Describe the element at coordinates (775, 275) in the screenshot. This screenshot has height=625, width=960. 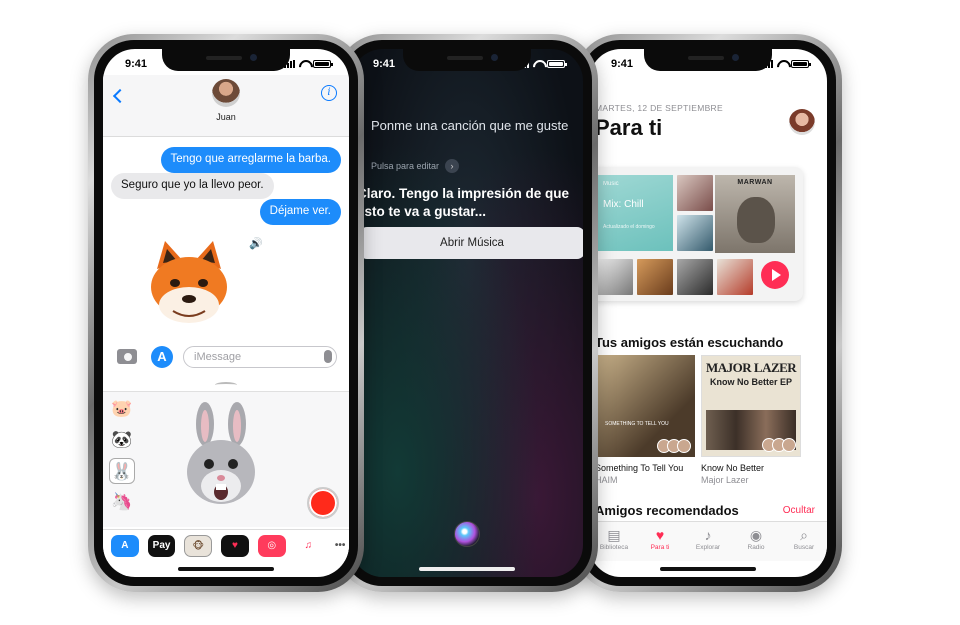
I see `play-button` at that location.